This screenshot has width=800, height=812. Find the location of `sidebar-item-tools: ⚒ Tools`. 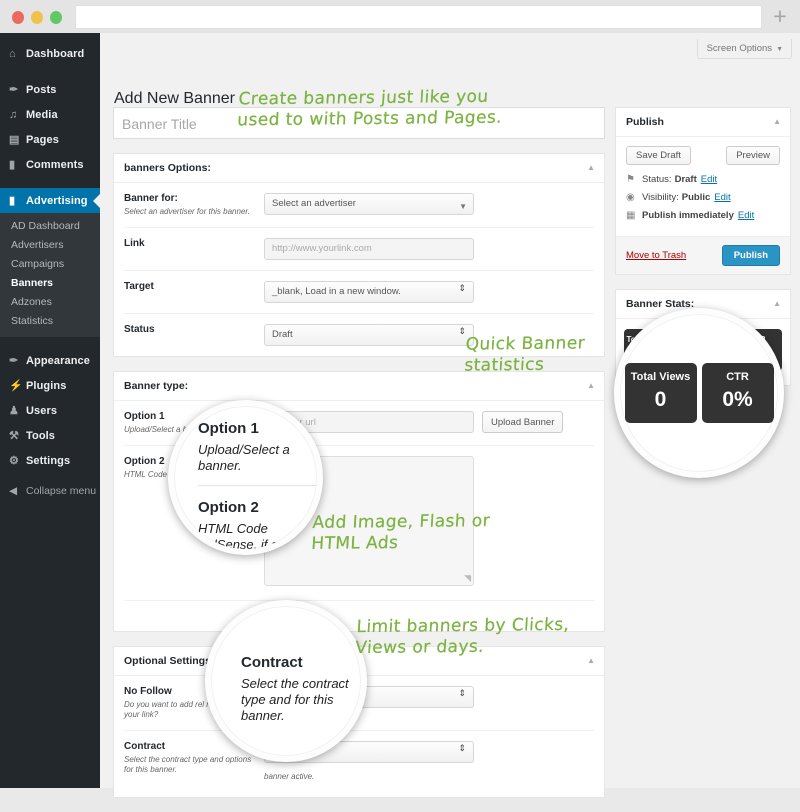

sidebar-item-tools: ⚒ Tools is located at coordinates (50, 435).